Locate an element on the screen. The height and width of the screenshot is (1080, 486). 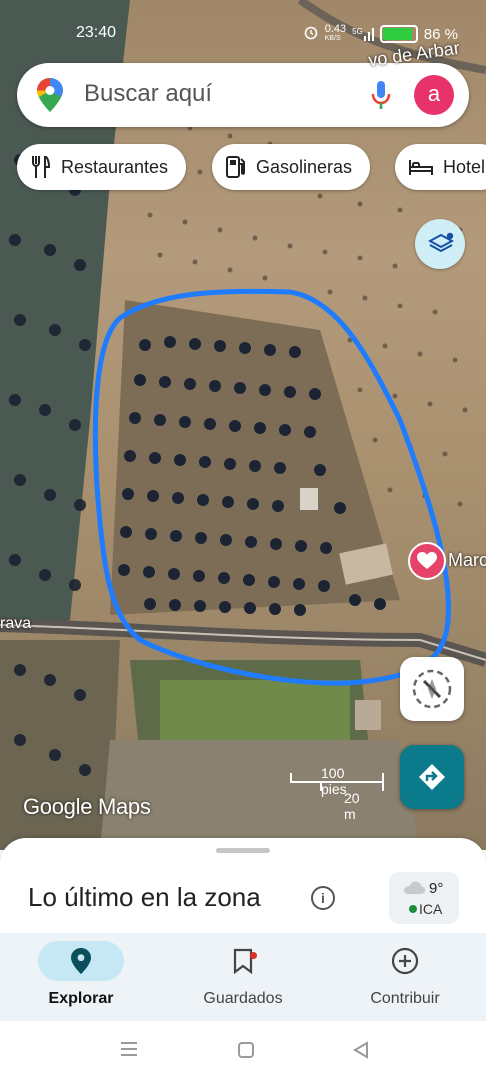
bookmark-icon is located at coordinates (243, 961).